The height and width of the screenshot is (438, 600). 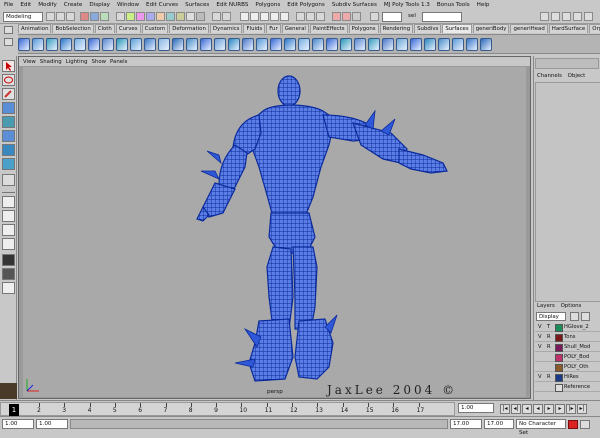 What do you see at coordinates (190, 16) in the screenshot?
I see `select-rendering-icon` at bounding box center [190, 16].